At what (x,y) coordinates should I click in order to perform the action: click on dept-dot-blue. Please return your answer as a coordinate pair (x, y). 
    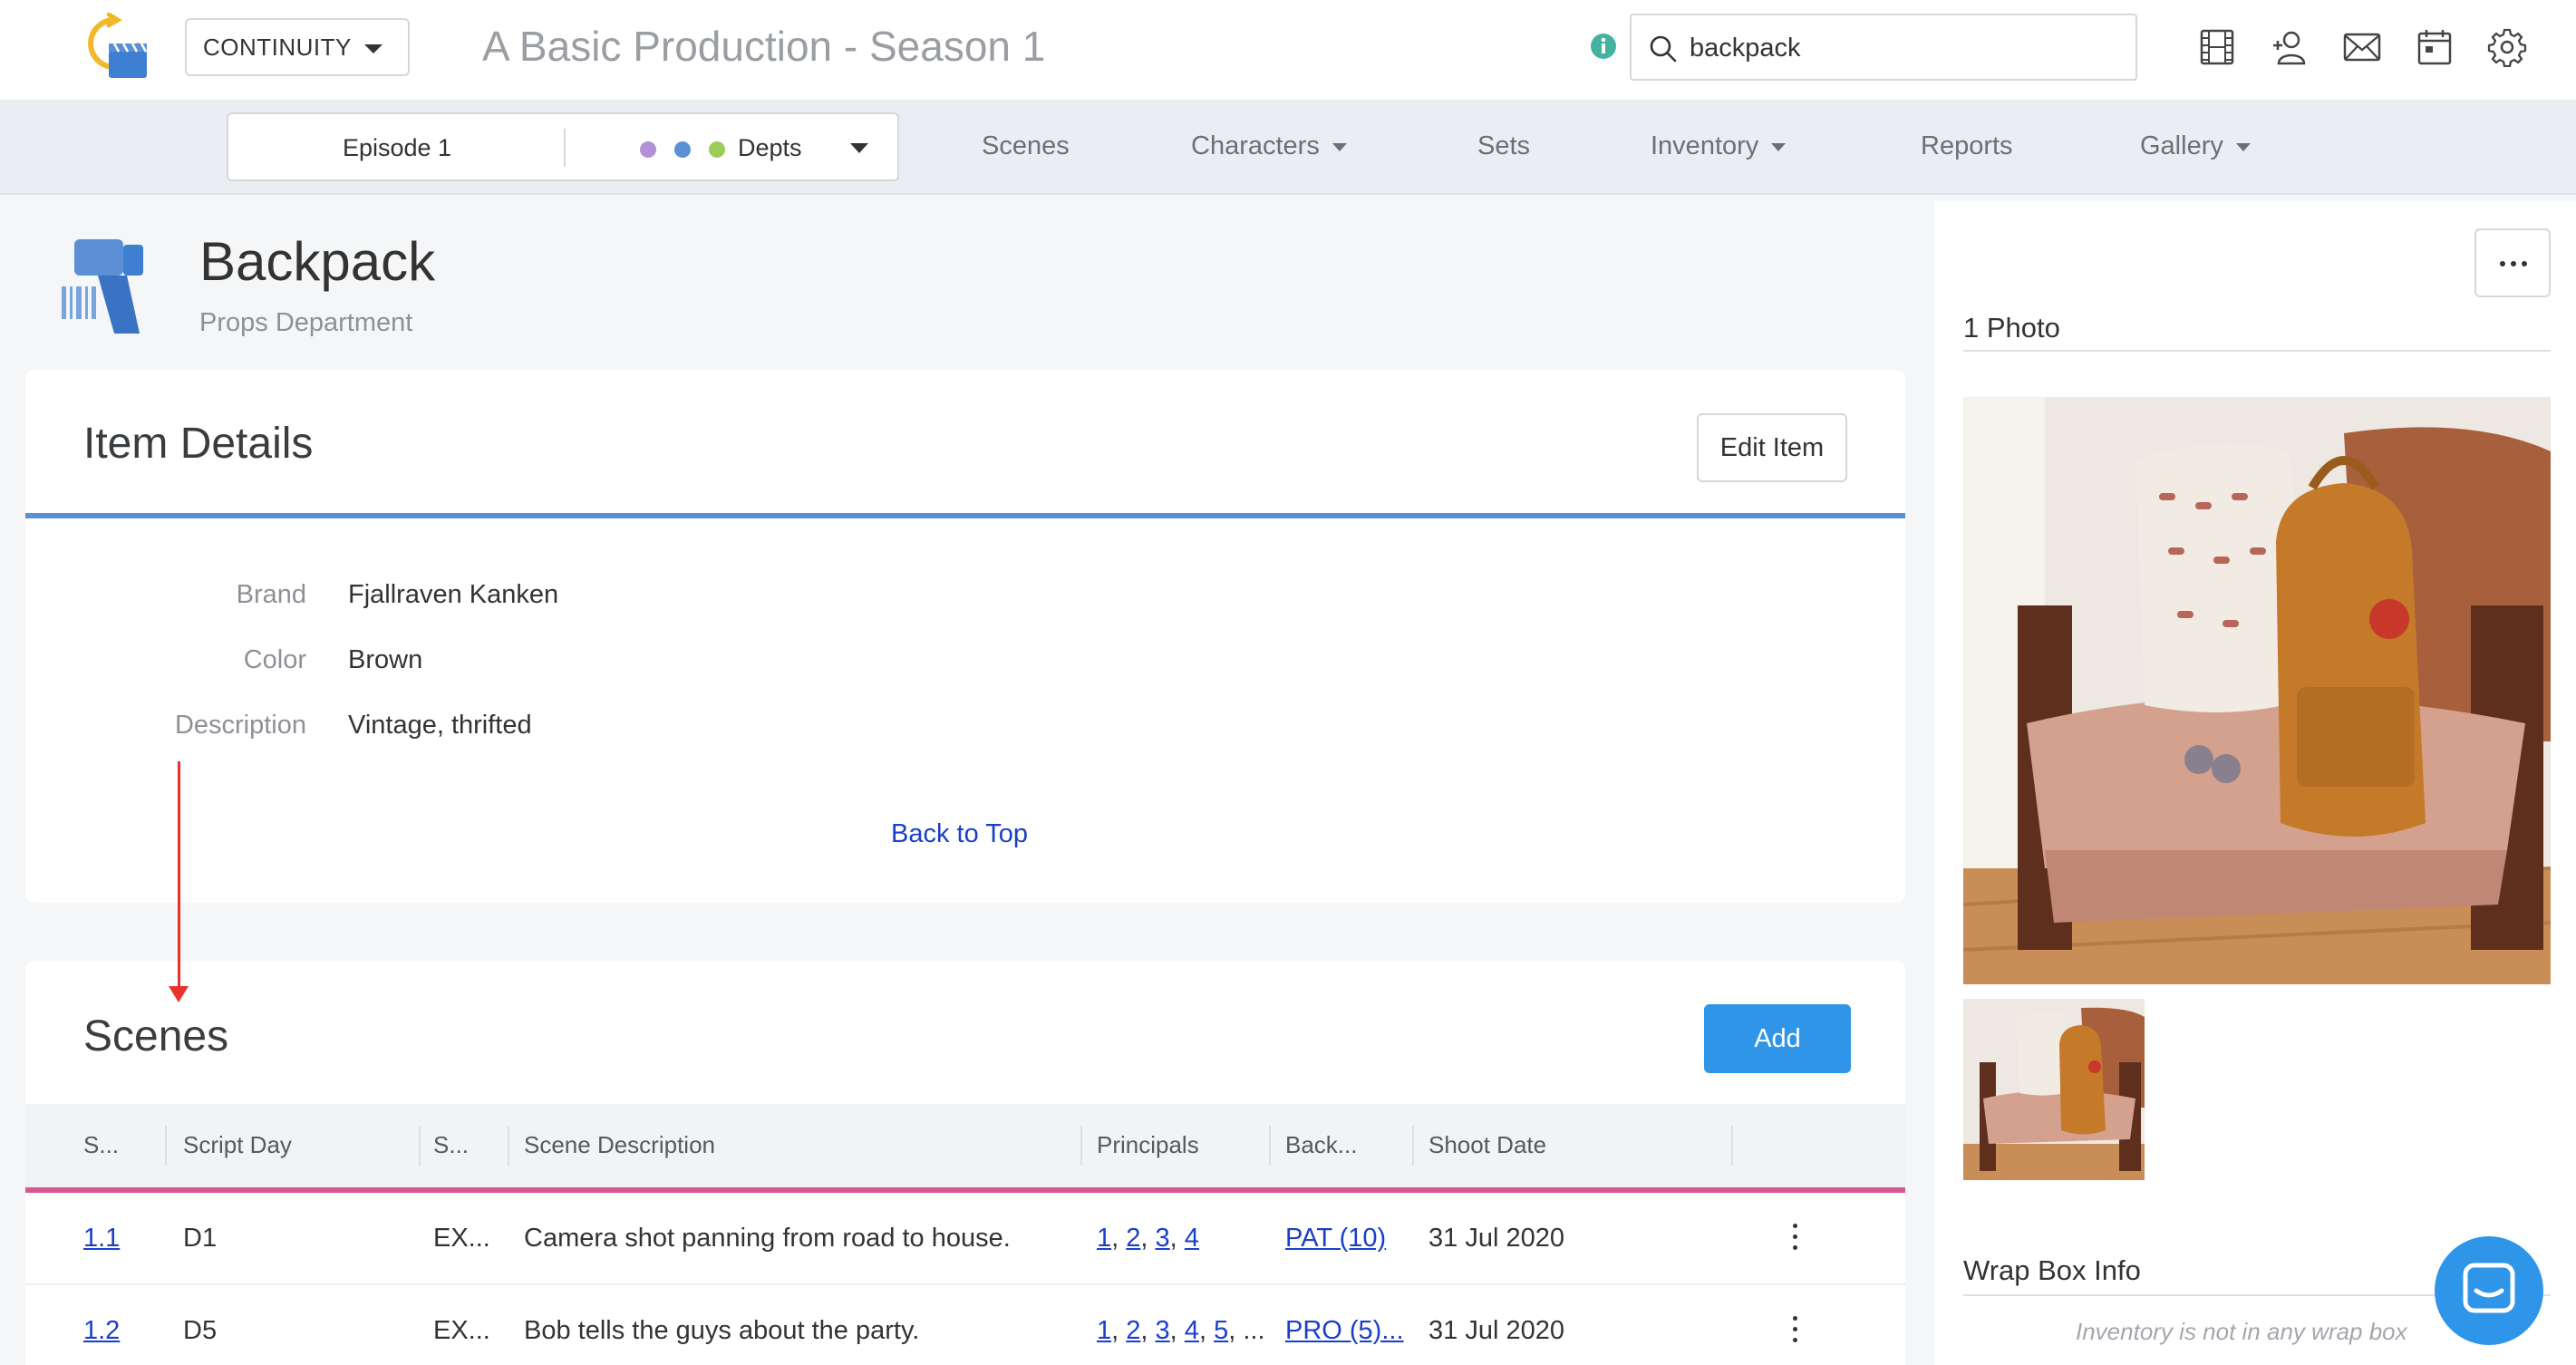
    Looking at the image, I should click on (682, 149).